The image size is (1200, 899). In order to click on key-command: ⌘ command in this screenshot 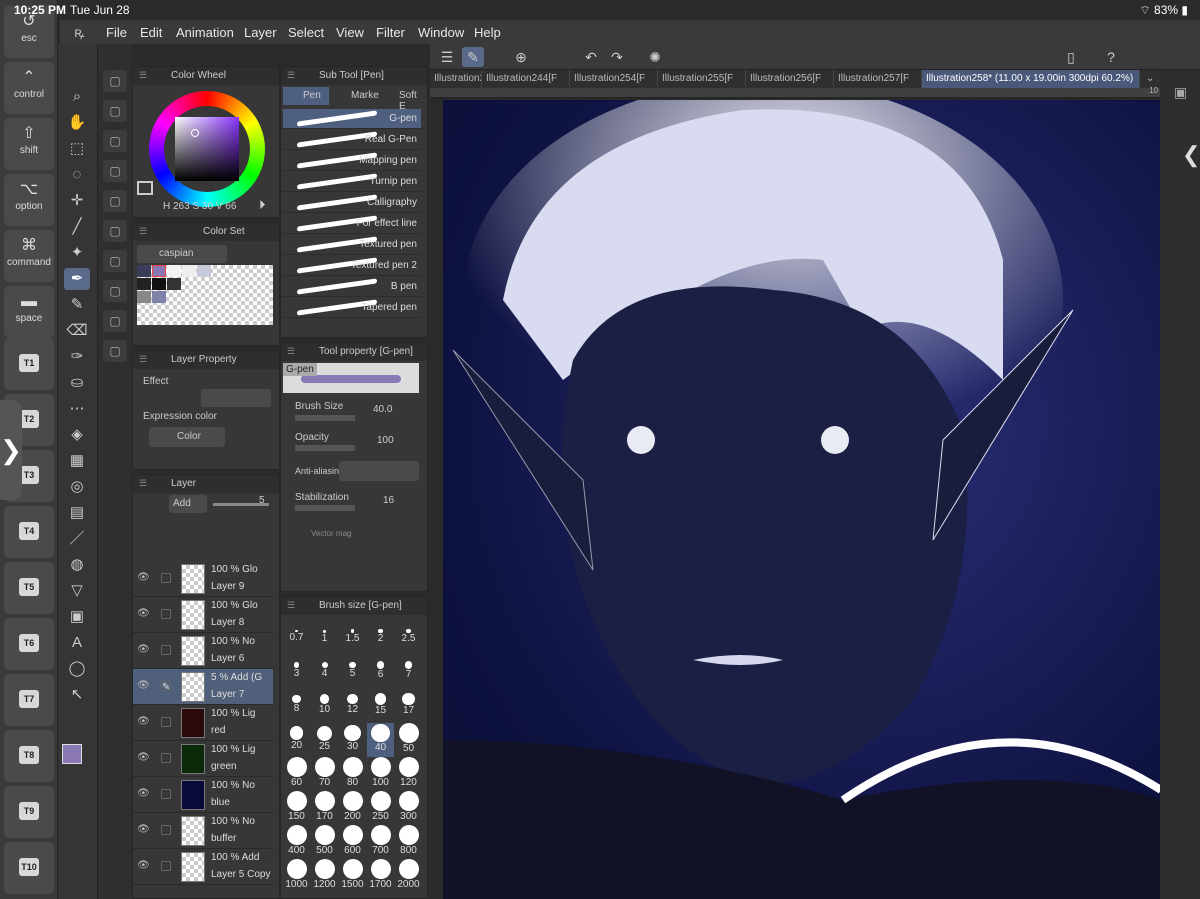, I will do `click(29, 256)`.